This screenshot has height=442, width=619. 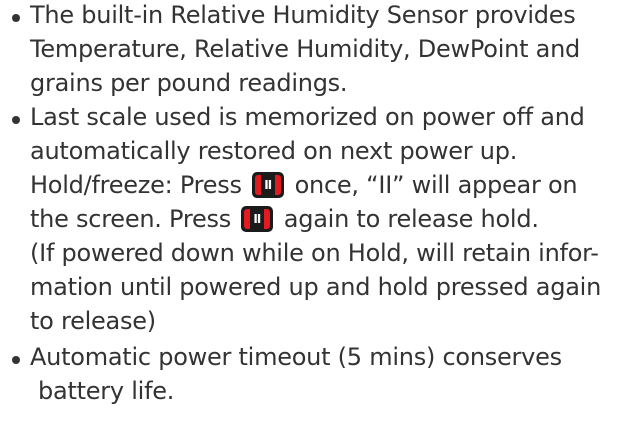 I want to click on text-line: battery life., so click(x=106, y=391).